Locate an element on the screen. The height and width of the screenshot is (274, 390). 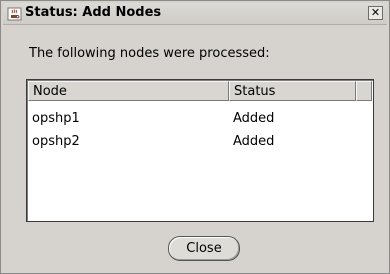
cell-node: opshp1 is located at coordinates (56, 118).